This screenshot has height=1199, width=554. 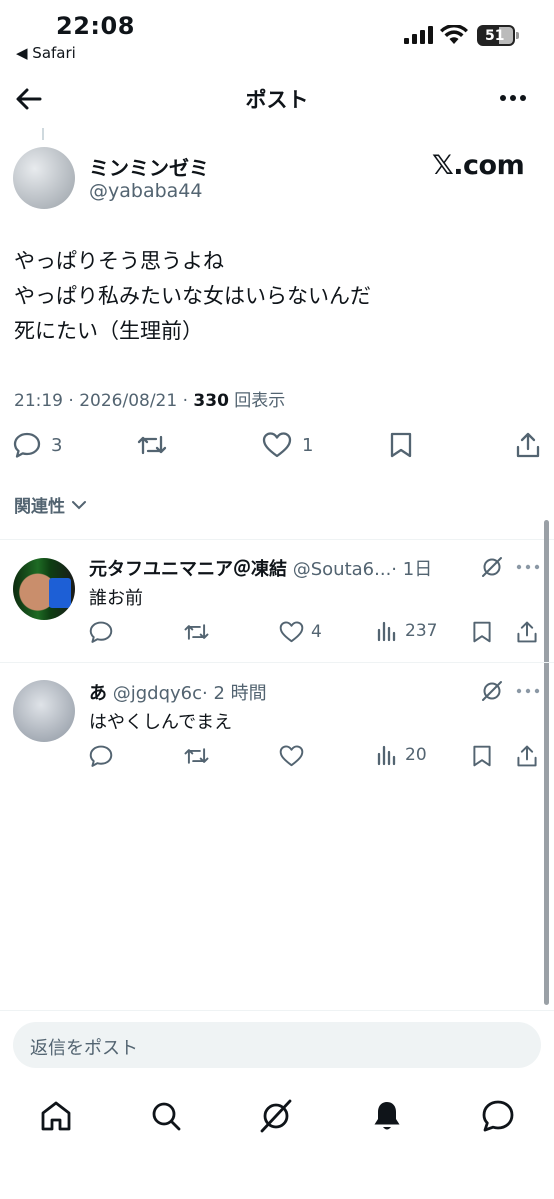 I want to click on reply-header: あ @jgdqy6c· 2 時間, so click(x=178, y=692).